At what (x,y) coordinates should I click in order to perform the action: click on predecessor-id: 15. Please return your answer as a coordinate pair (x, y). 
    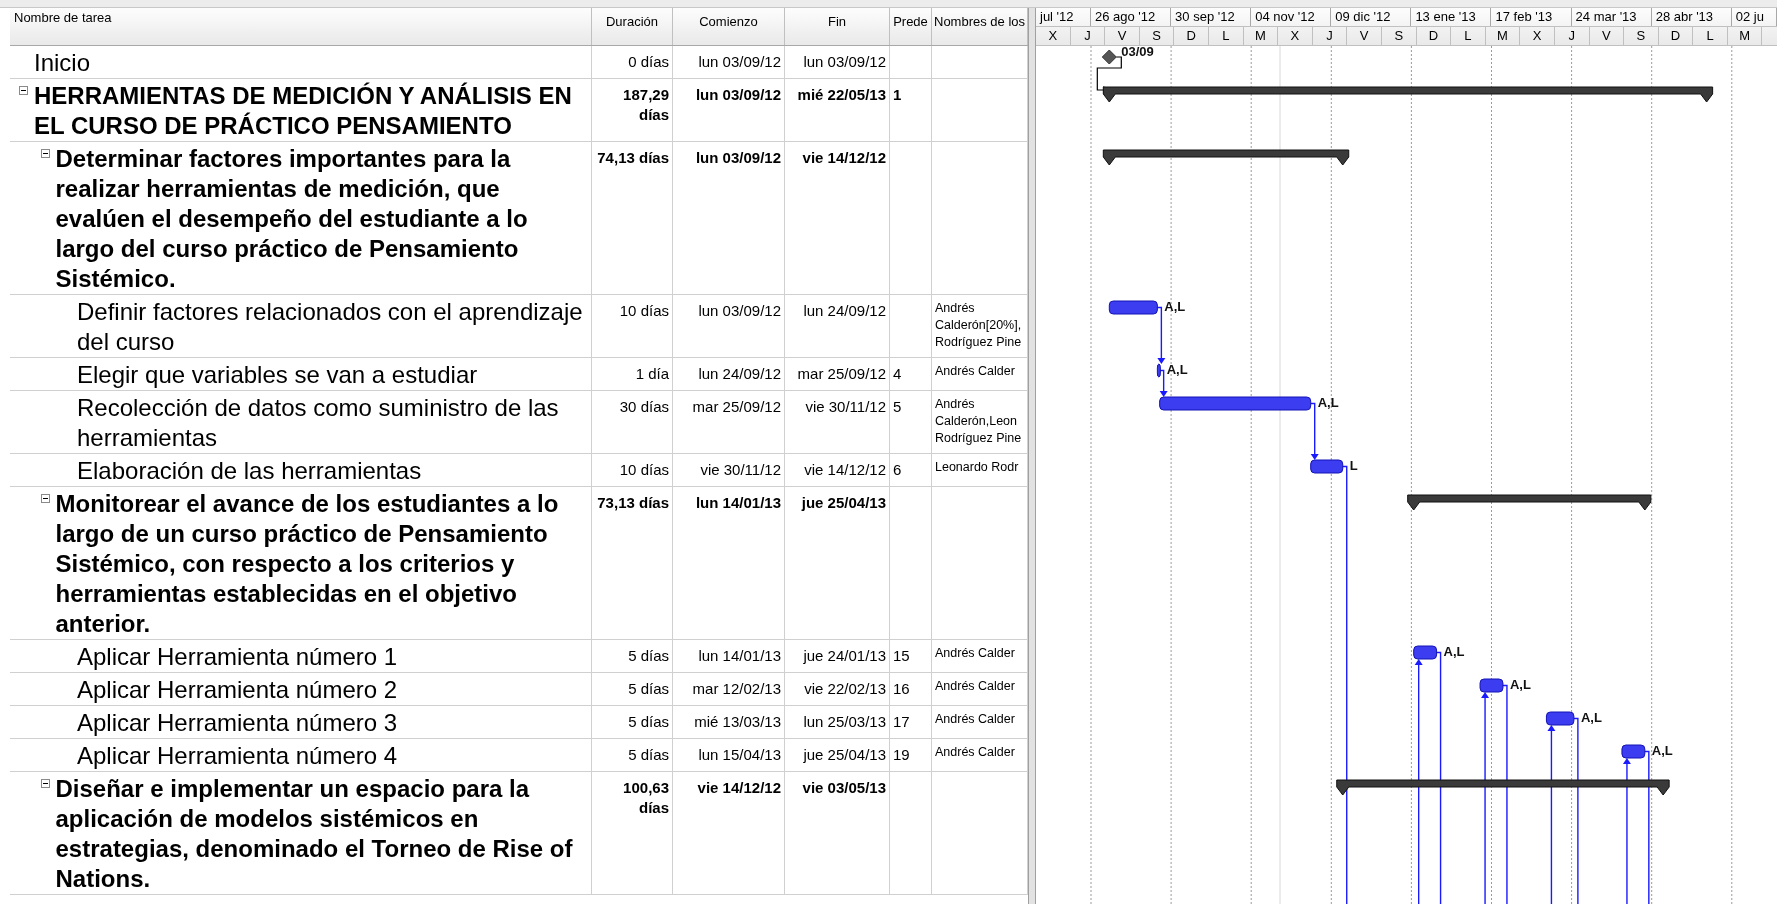
    Looking at the image, I should click on (901, 656).